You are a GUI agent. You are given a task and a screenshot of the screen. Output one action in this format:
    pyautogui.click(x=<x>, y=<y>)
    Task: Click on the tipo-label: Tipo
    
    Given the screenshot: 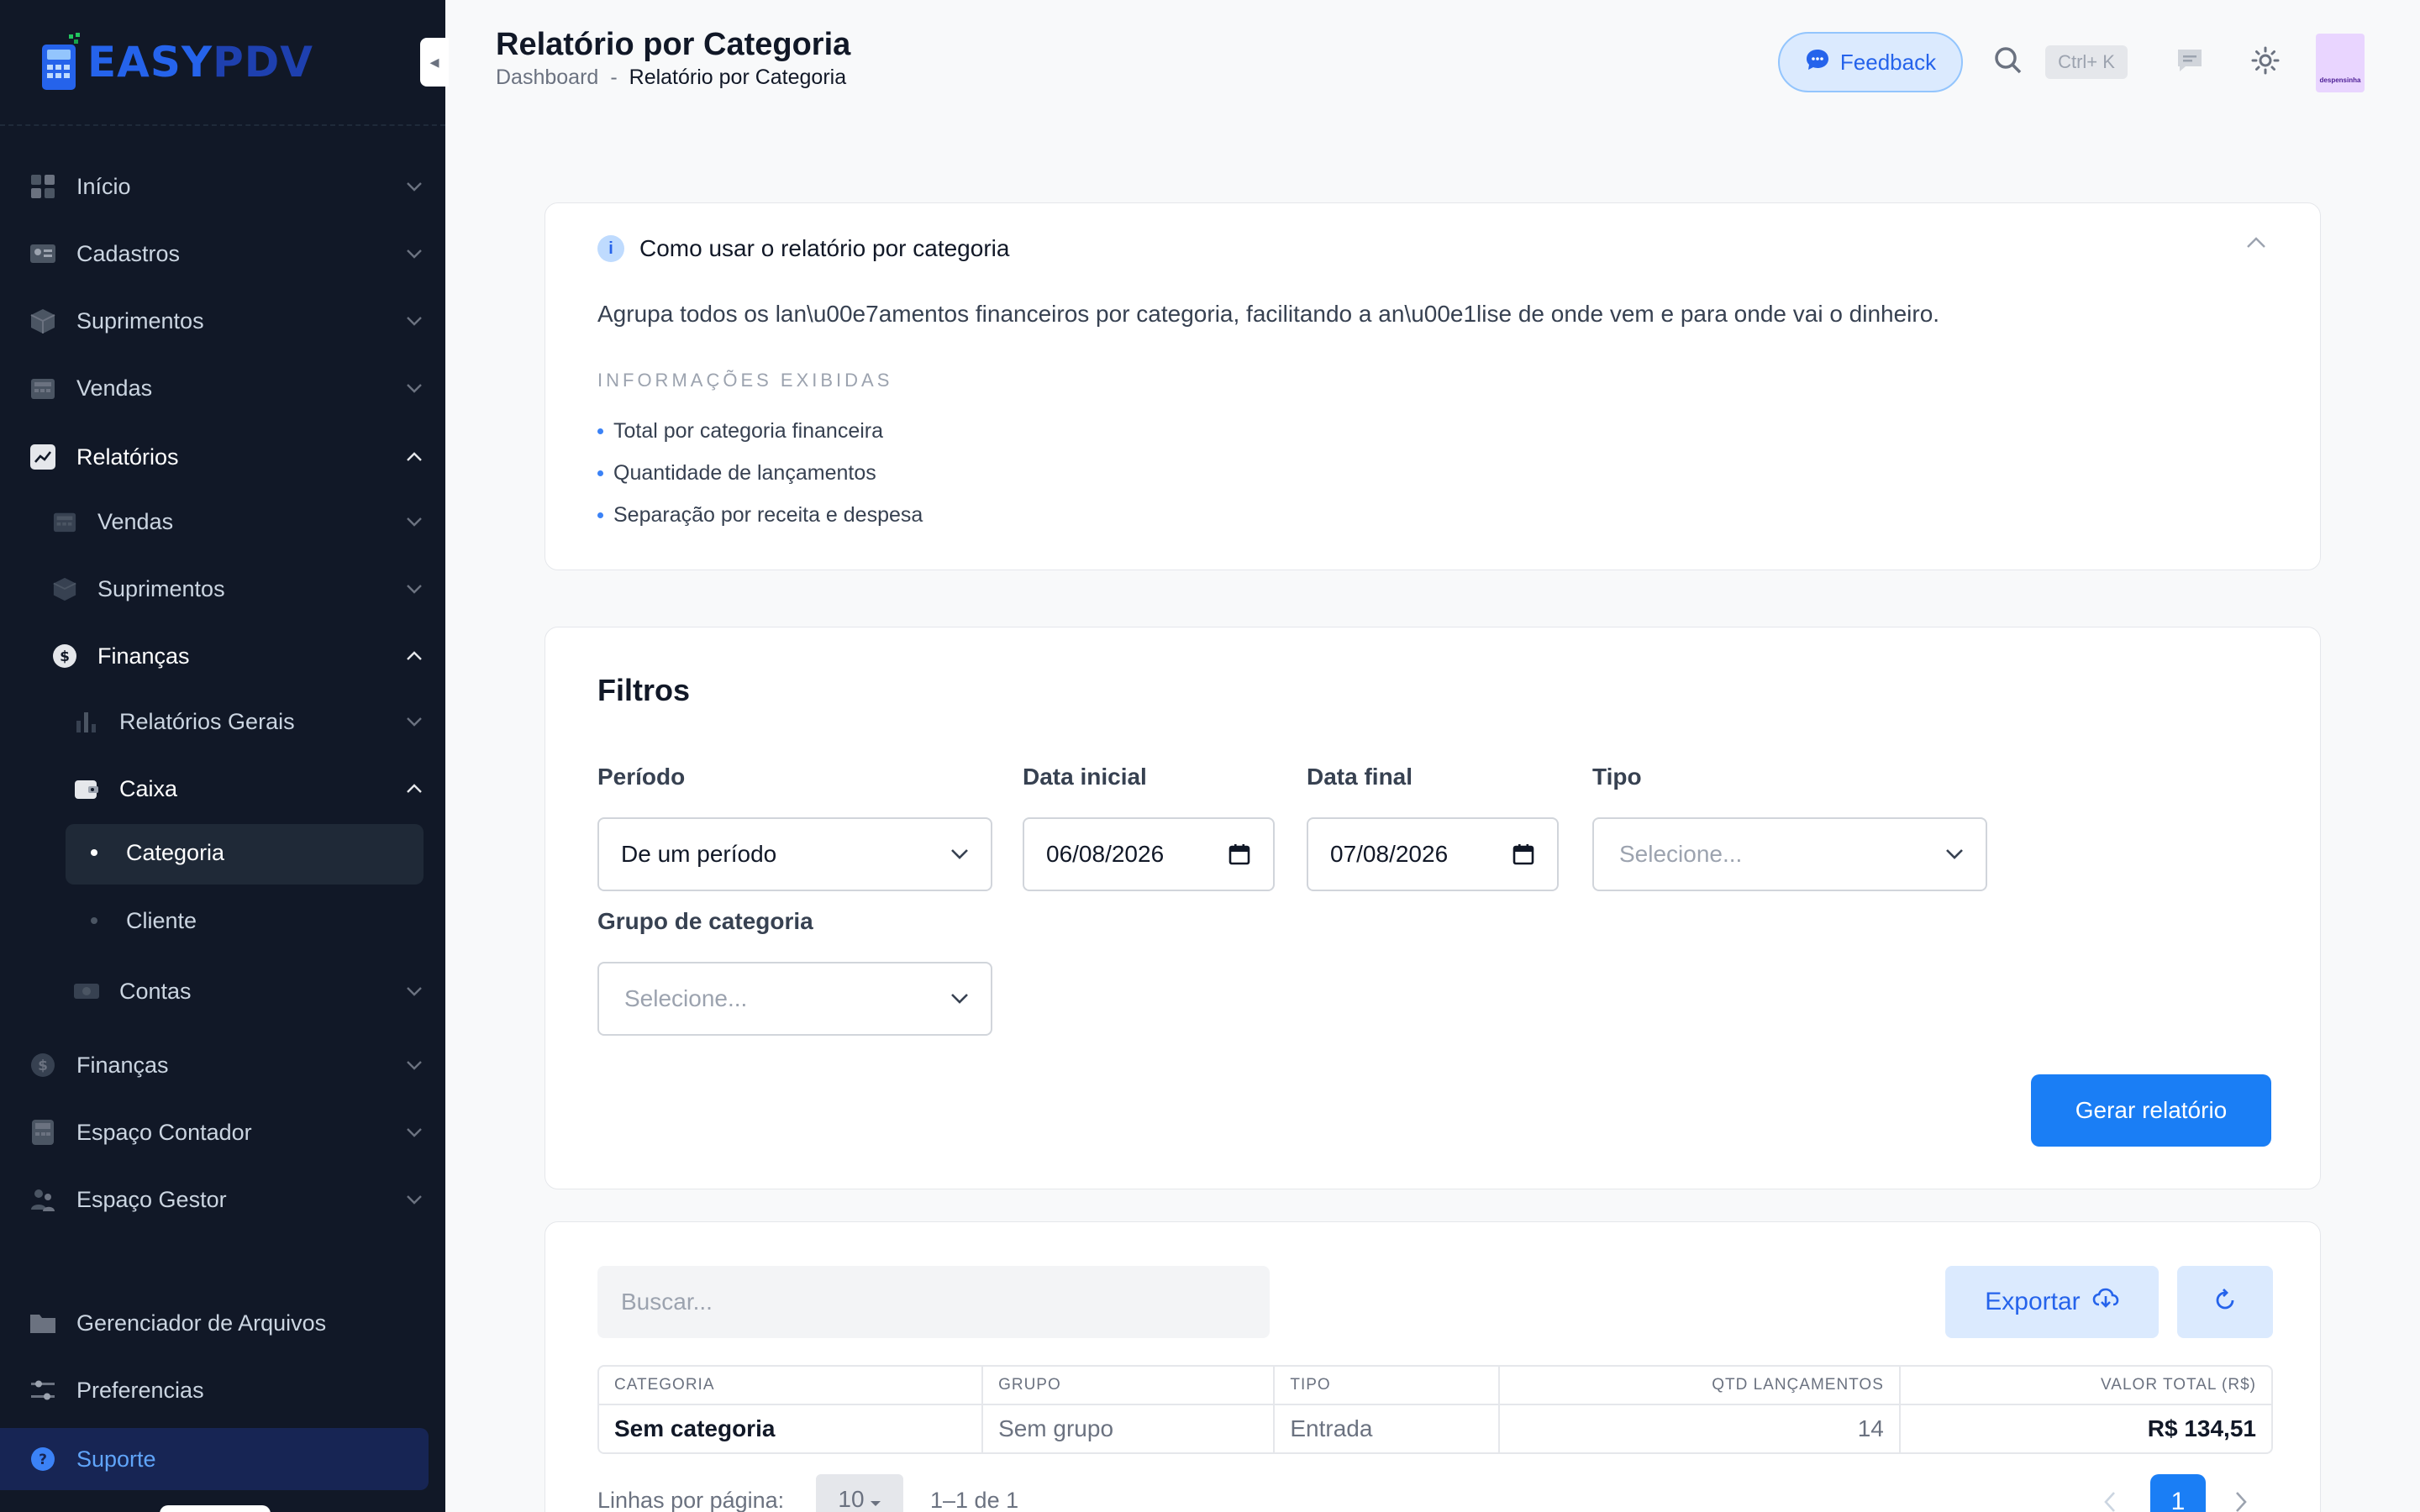 What is the action you would take?
    pyautogui.click(x=1617, y=777)
    